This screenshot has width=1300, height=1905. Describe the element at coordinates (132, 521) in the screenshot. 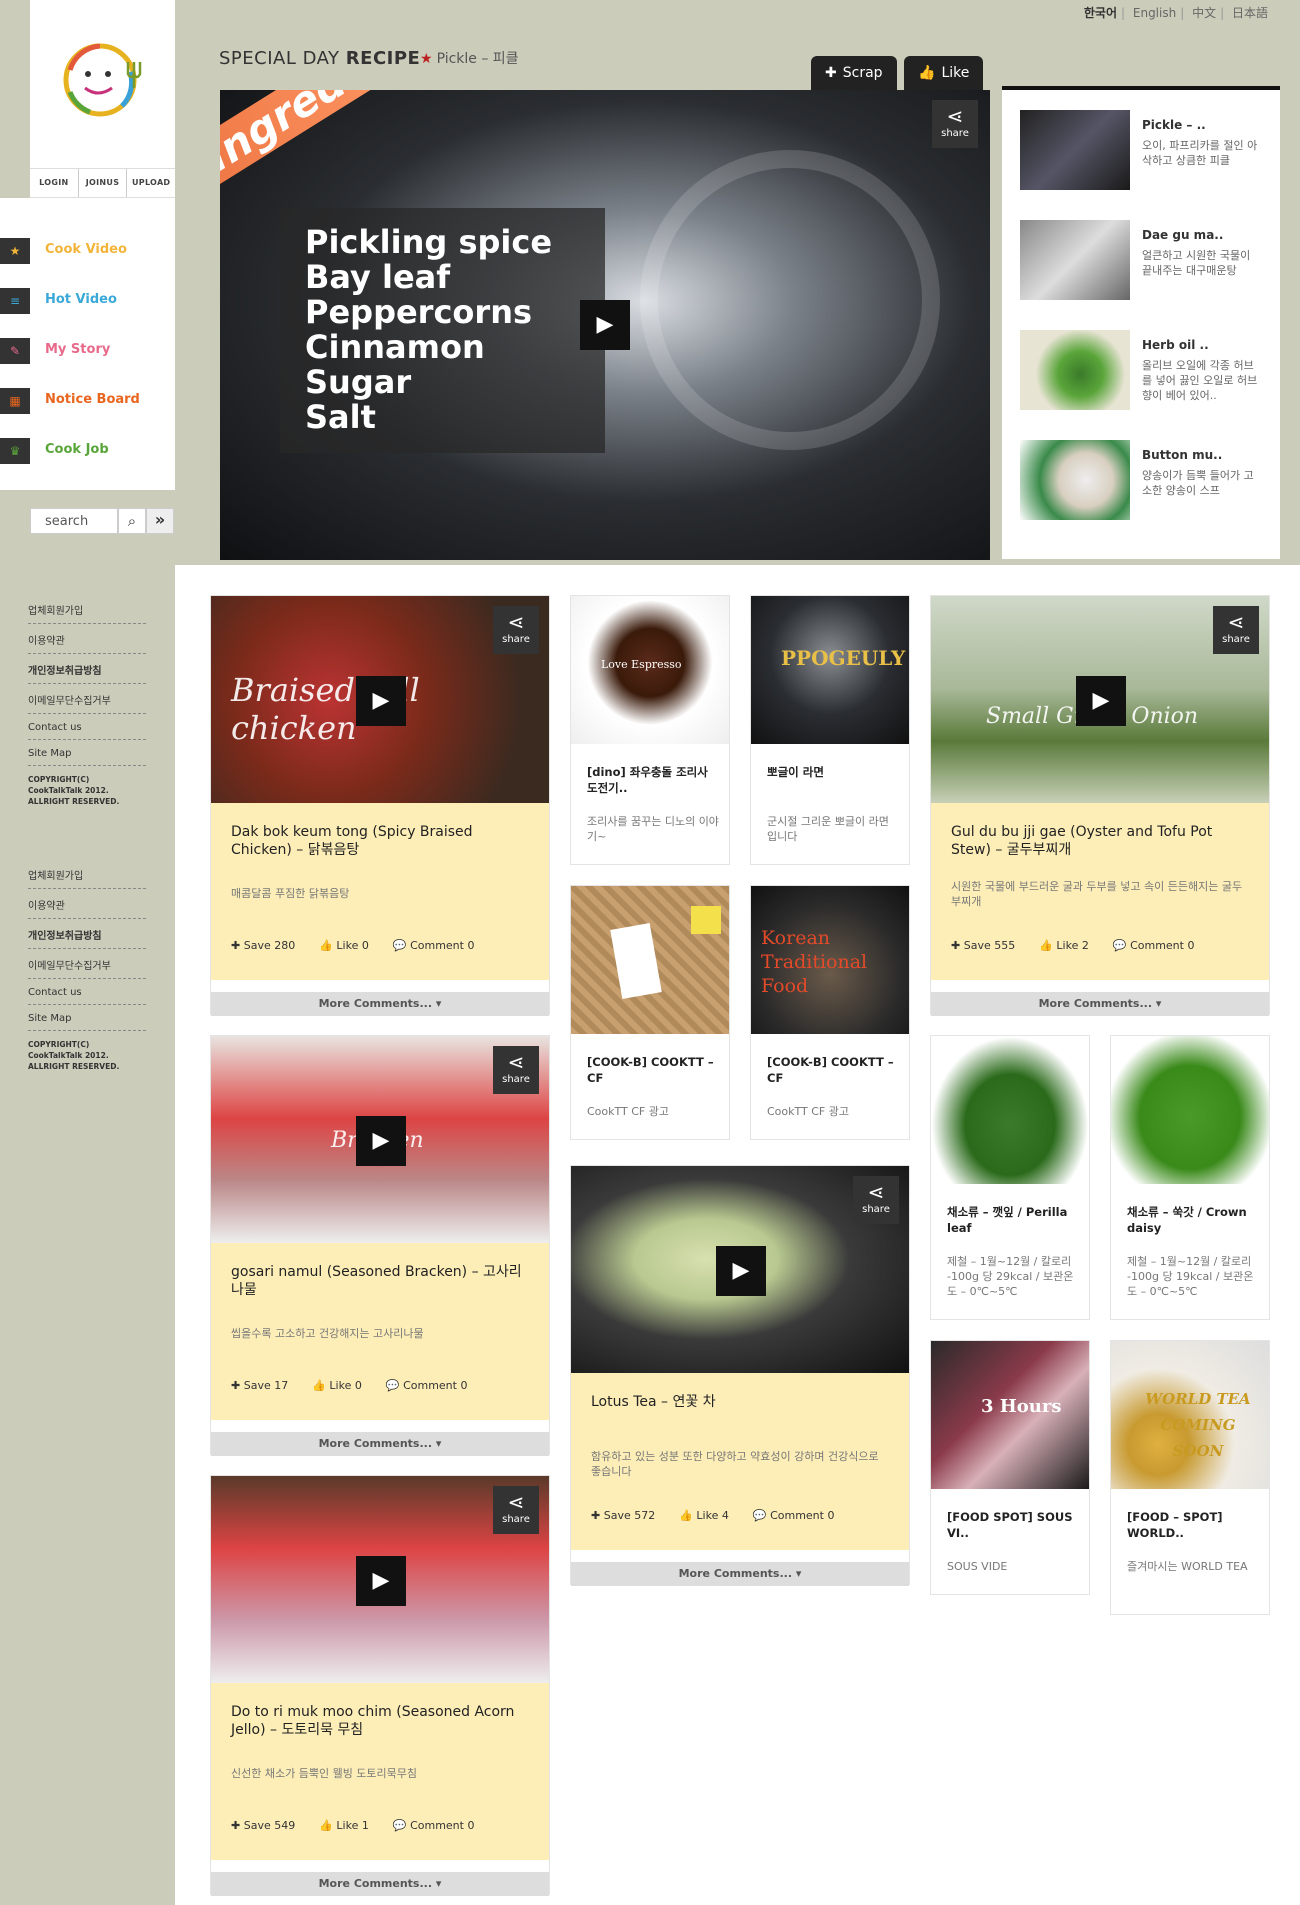

I see `search-icon: ⌕` at that location.